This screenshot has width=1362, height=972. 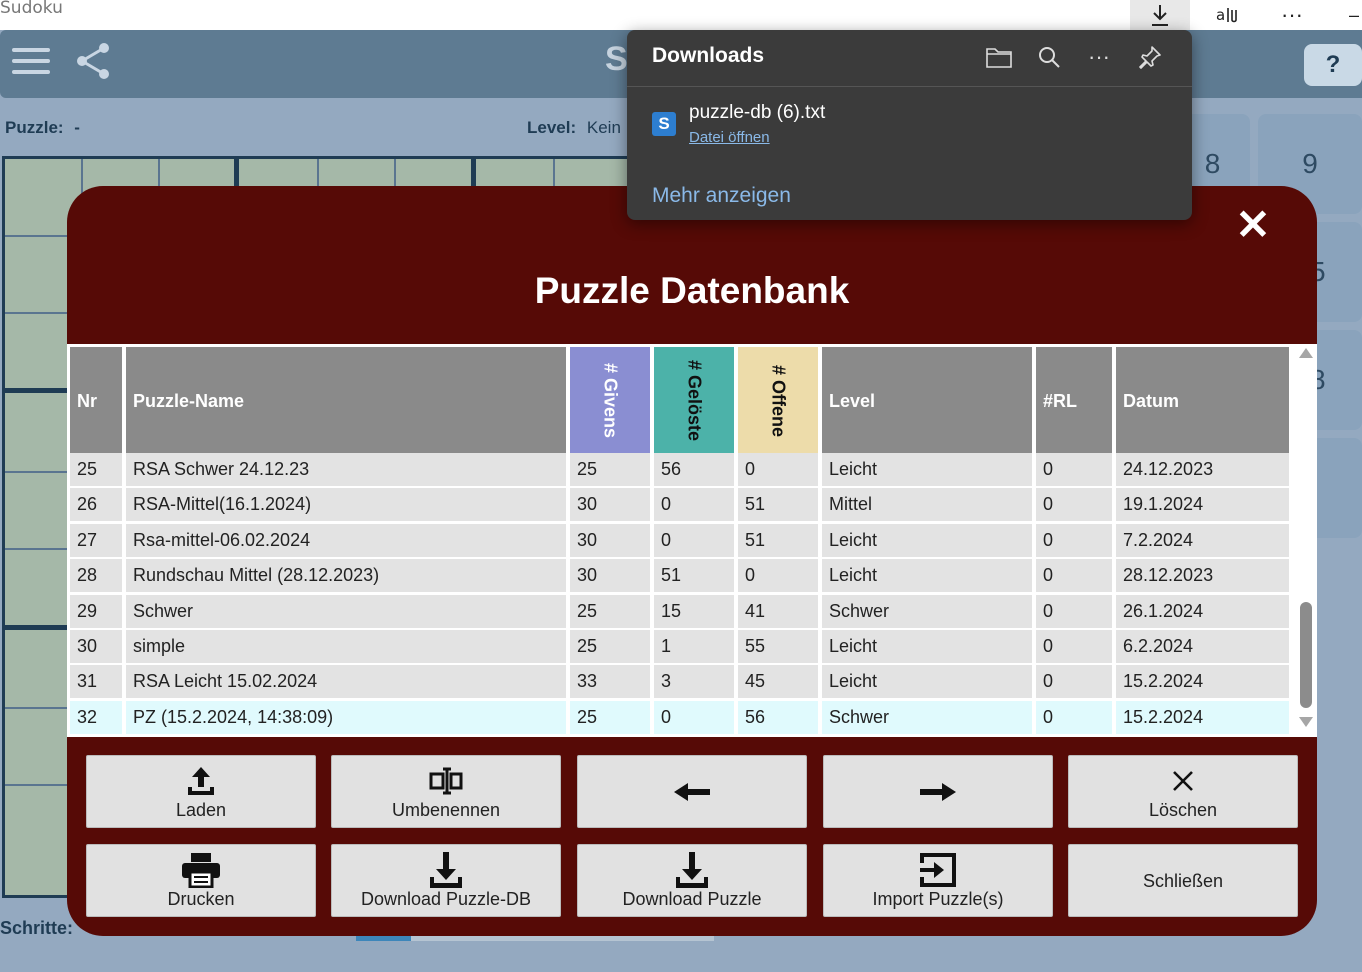 I want to click on col-offene: # Offene, so click(x=778, y=401).